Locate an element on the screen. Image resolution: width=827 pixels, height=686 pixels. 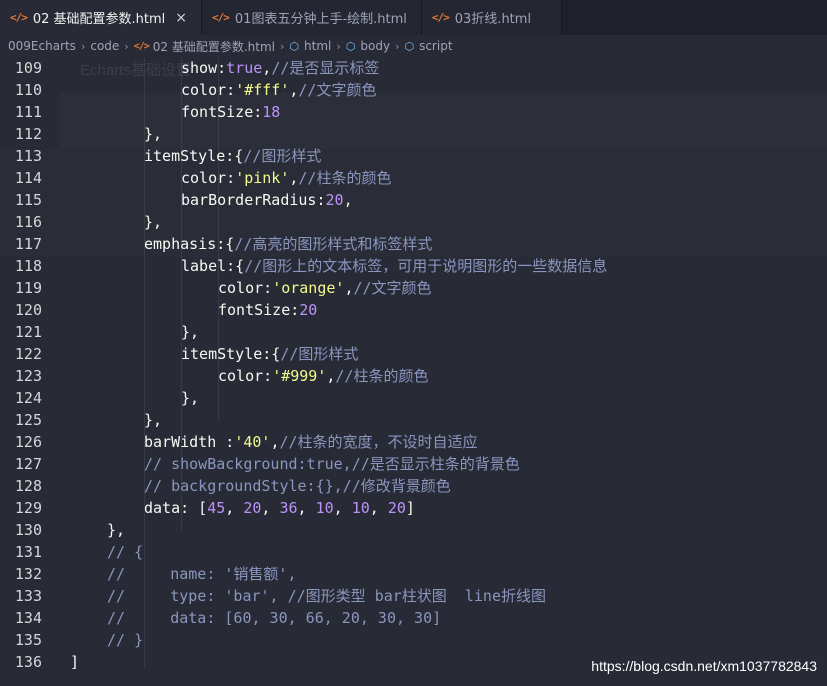
code-text: }, is located at coordinates (153, 222).